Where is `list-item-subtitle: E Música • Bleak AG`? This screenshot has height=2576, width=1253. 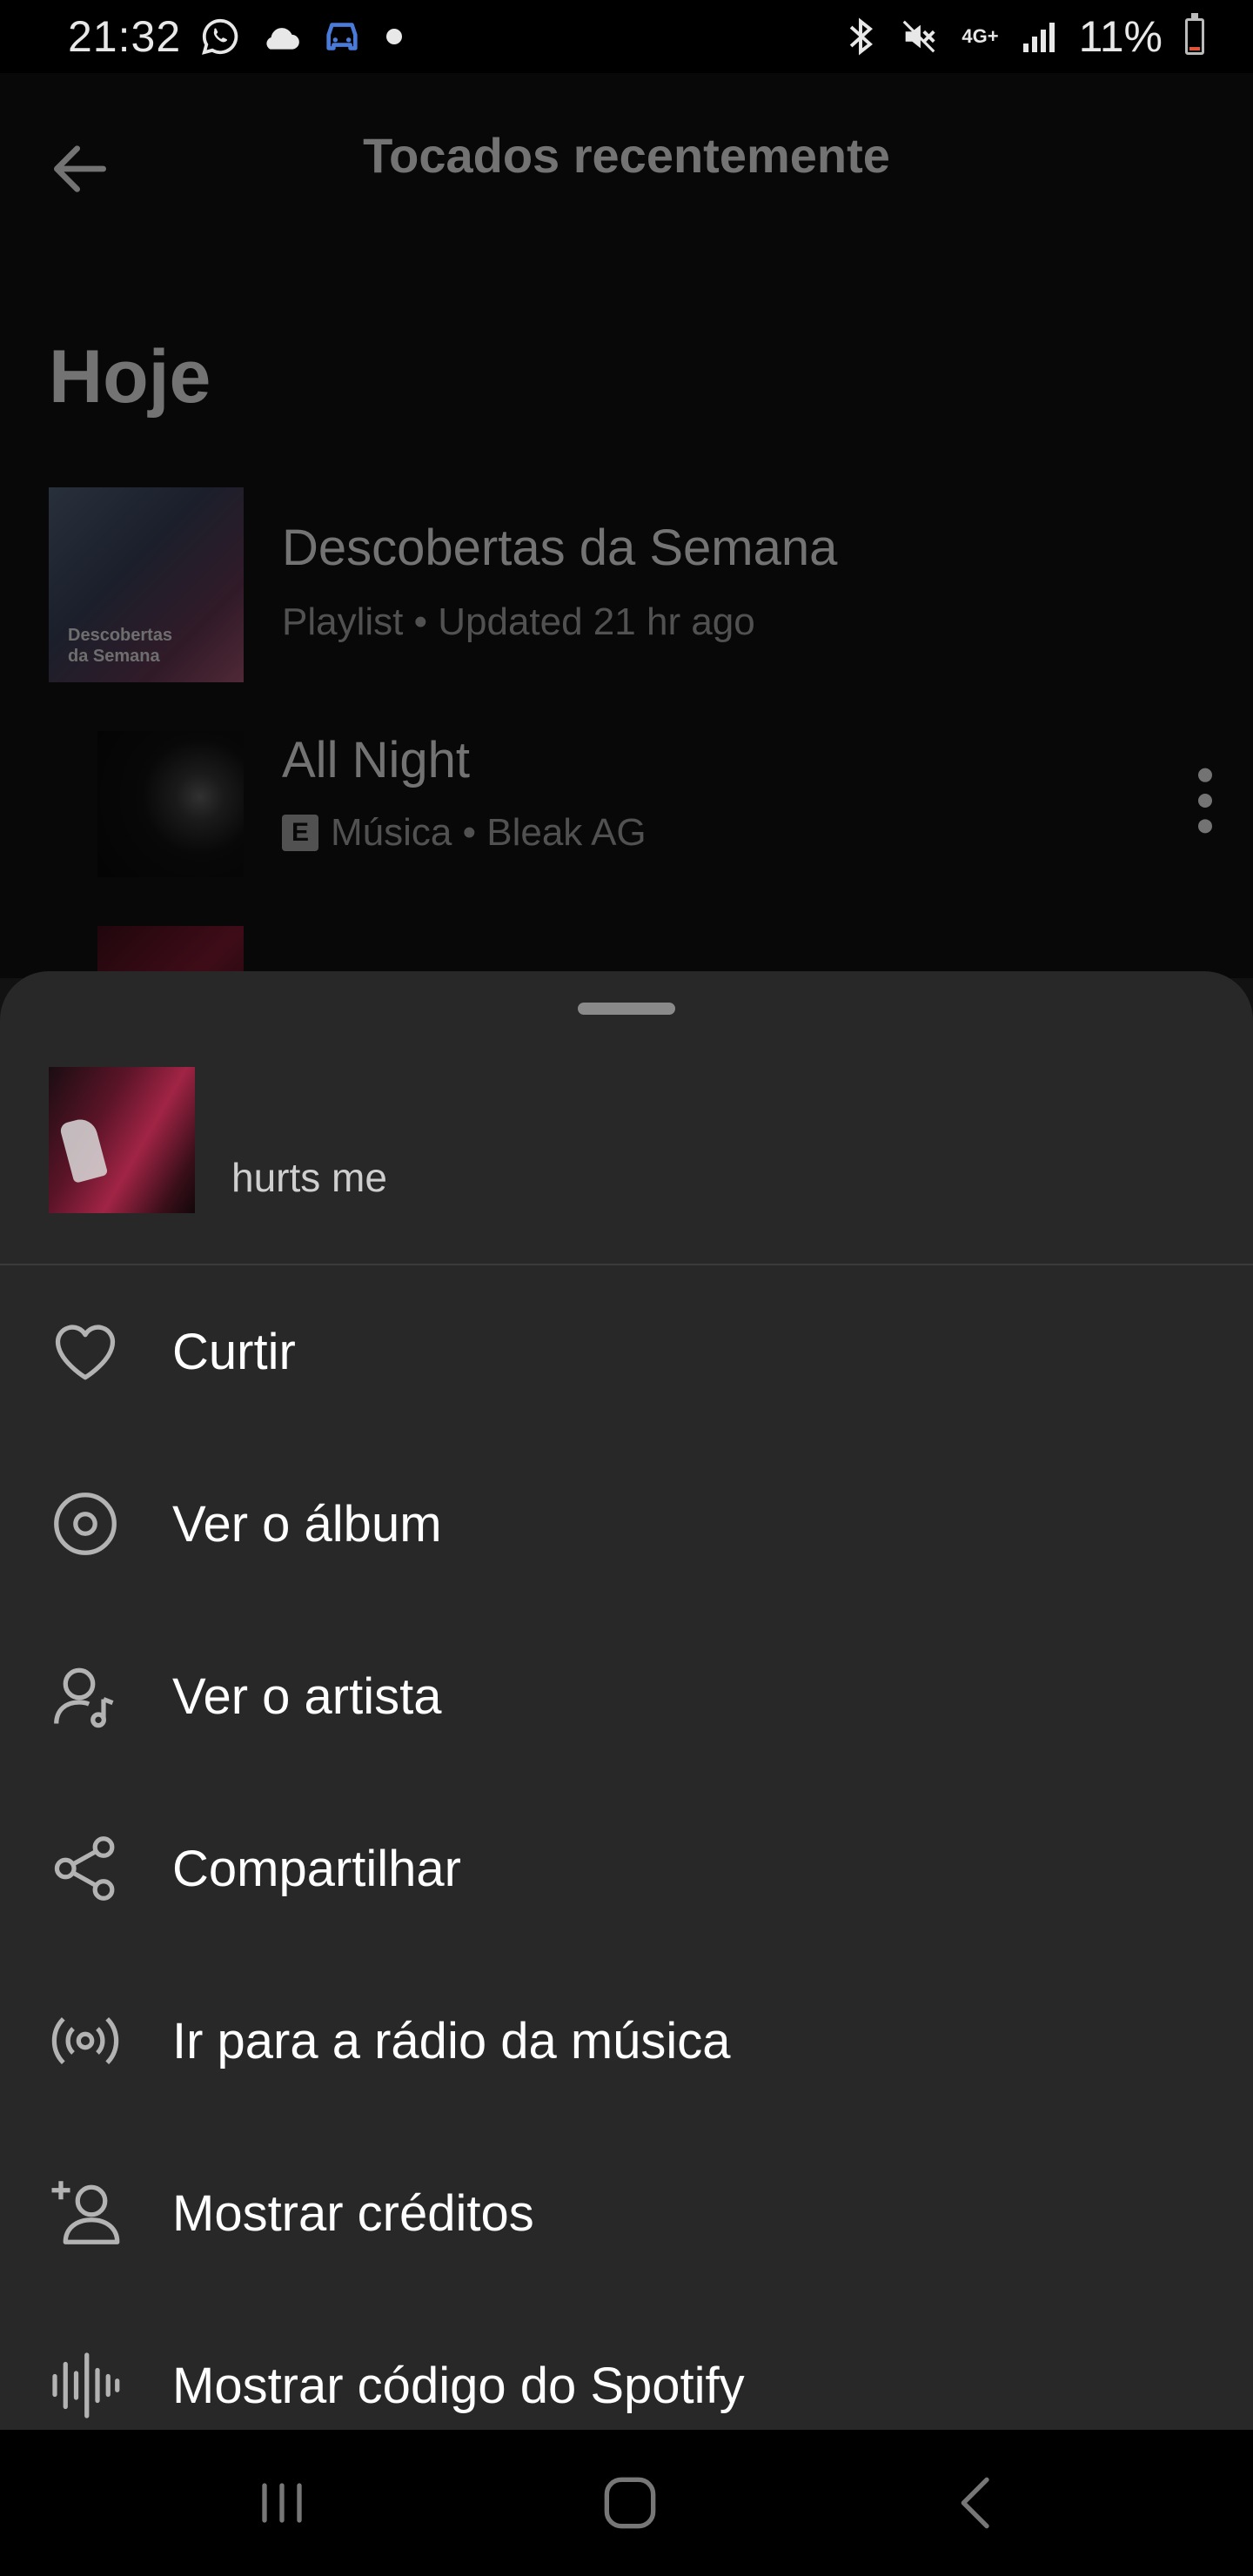
list-item-subtitle: E Música • Bleak AG is located at coordinates (465, 833).